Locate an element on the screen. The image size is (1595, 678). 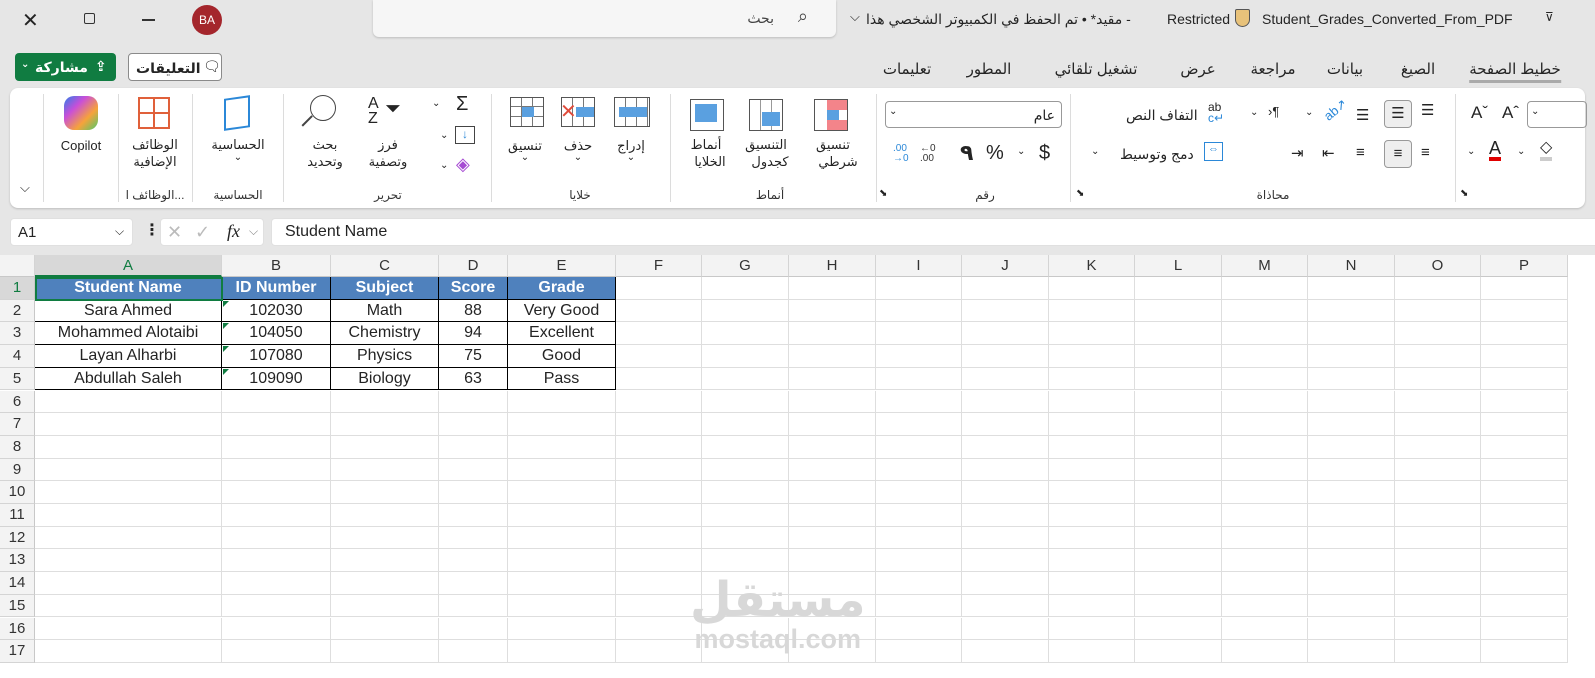
comma-style-button: ٩ is located at coordinates (966, 153).